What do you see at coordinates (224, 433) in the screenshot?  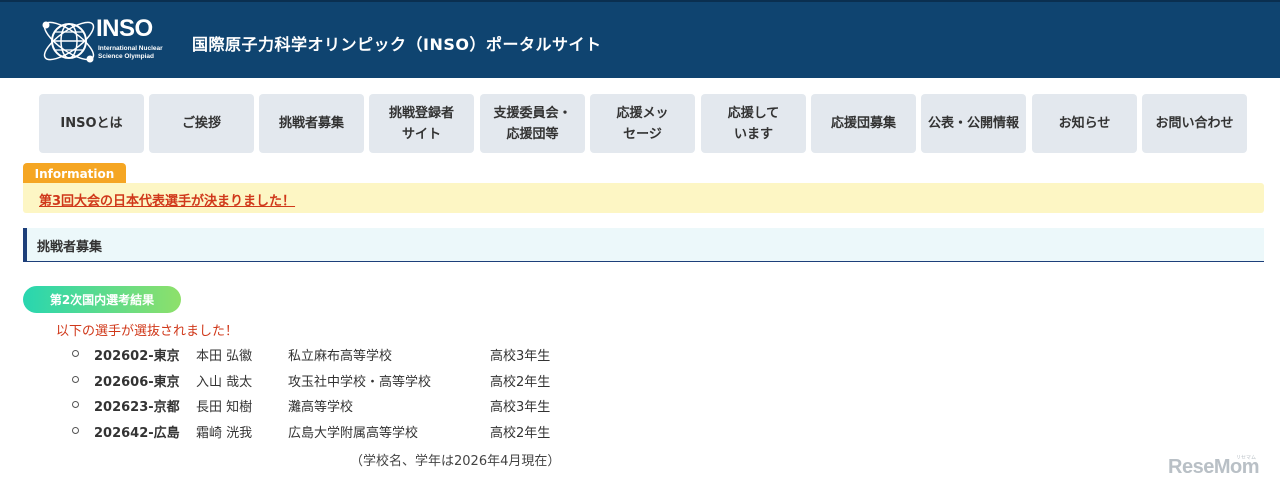 I see `entry-name: 霜崎 洸我` at bounding box center [224, 433].